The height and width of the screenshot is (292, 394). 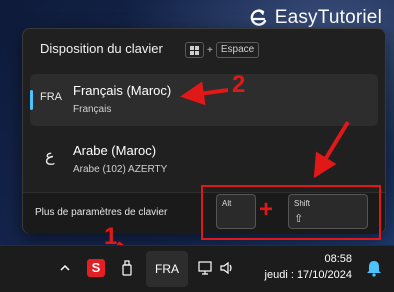 What do you see at coordinates (258, 17) in the screenshot?
I see `easytutoriel-logo-icon` at bounding box center [258, 17].